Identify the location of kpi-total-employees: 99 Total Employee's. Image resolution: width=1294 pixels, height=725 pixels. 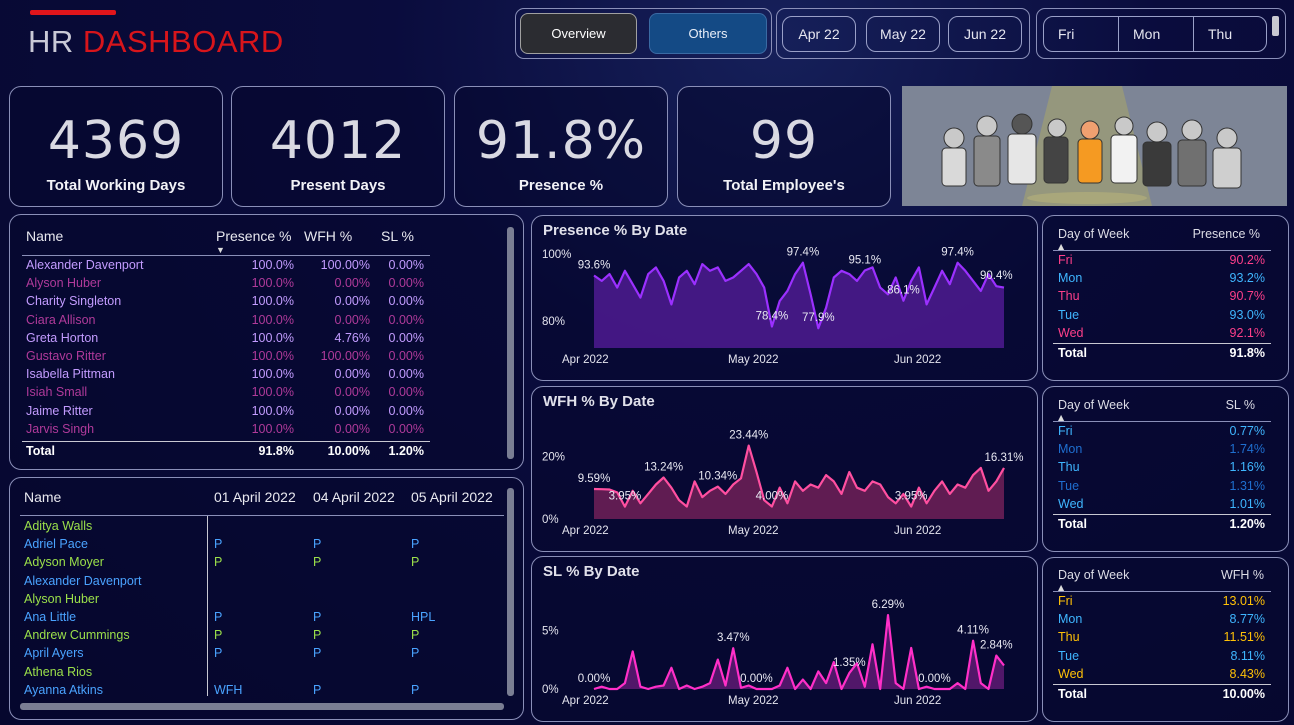
(784, 146).